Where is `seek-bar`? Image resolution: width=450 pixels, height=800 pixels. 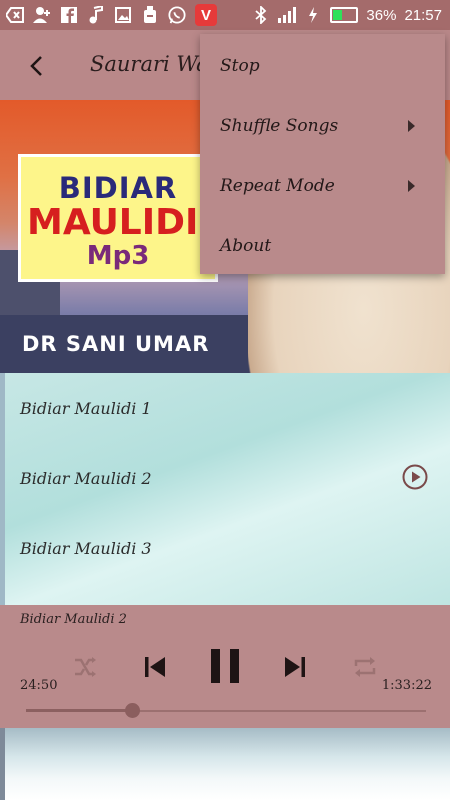
seek-bar is located at coordinates (226, 710).